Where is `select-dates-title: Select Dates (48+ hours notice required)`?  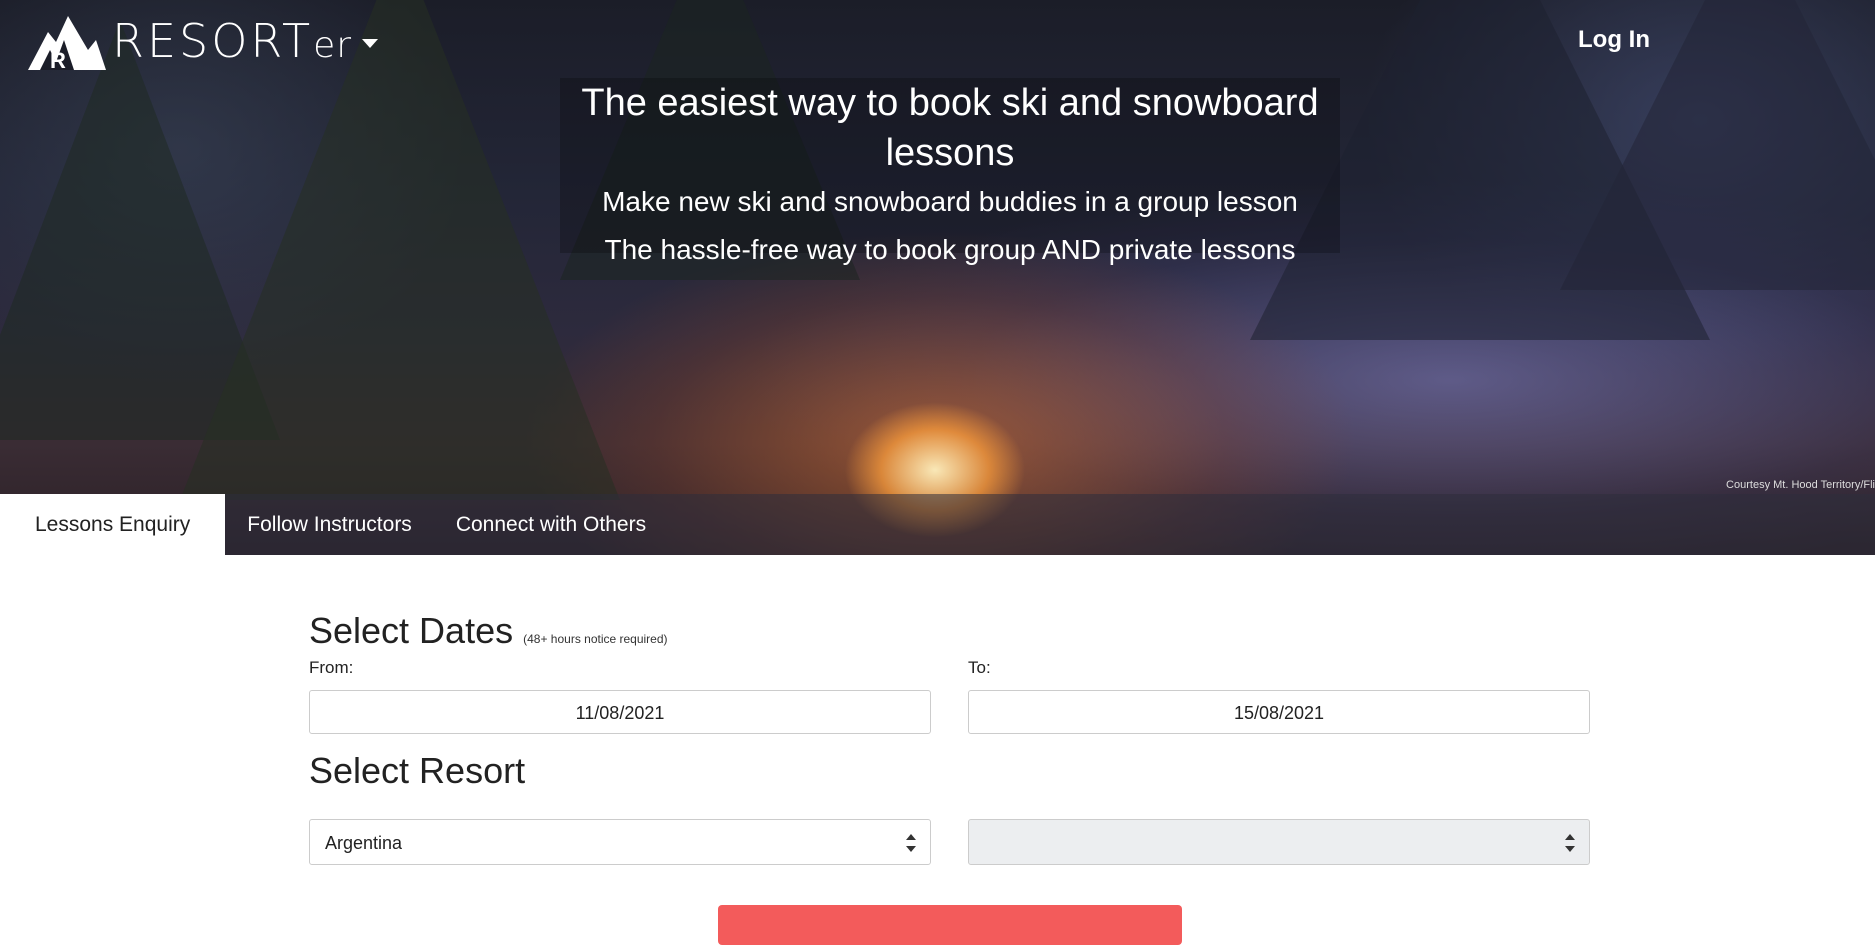 select-dates-title: Select Dates (48+ hours notice required) is located at coordinates (488, 630).